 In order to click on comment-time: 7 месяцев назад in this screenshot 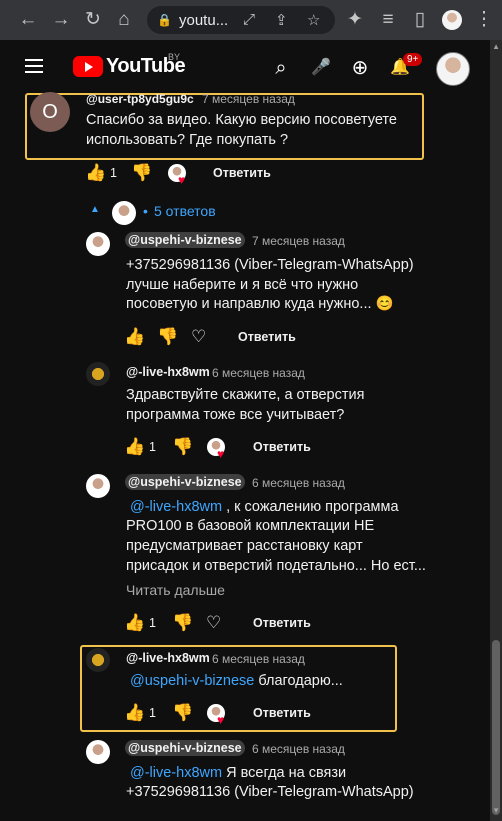, I will do `click(248, 99)`.